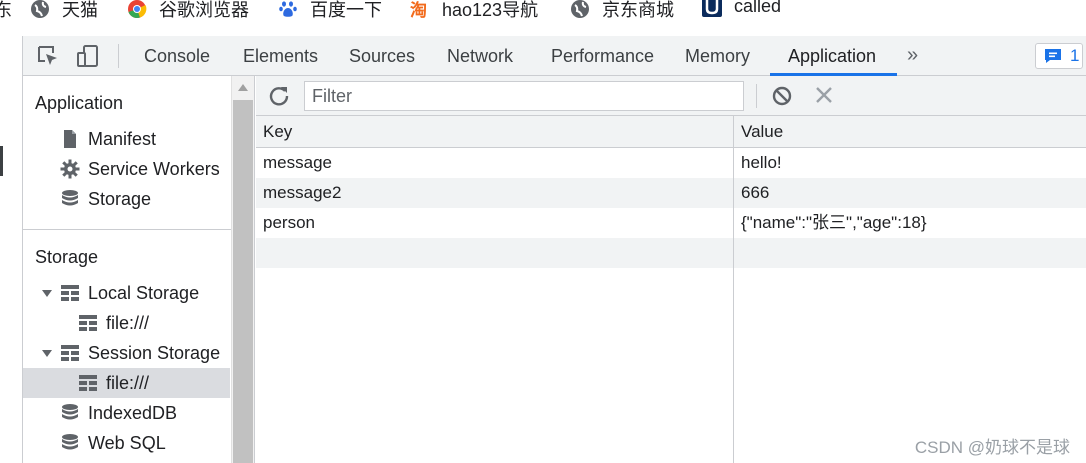  What do you see at coordinates (755, 192) in the screenshot?
I see `value-cell: 666` at bounding box center [755, 192].